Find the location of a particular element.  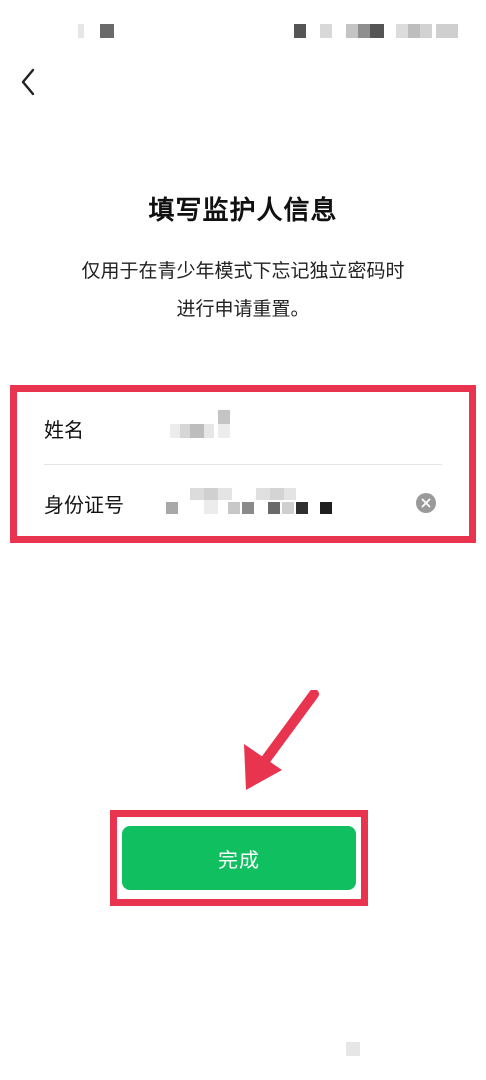

subtitle-line: 仅用于在青少年模式下忘记独立密码时 is located at coordinates (243, 271).